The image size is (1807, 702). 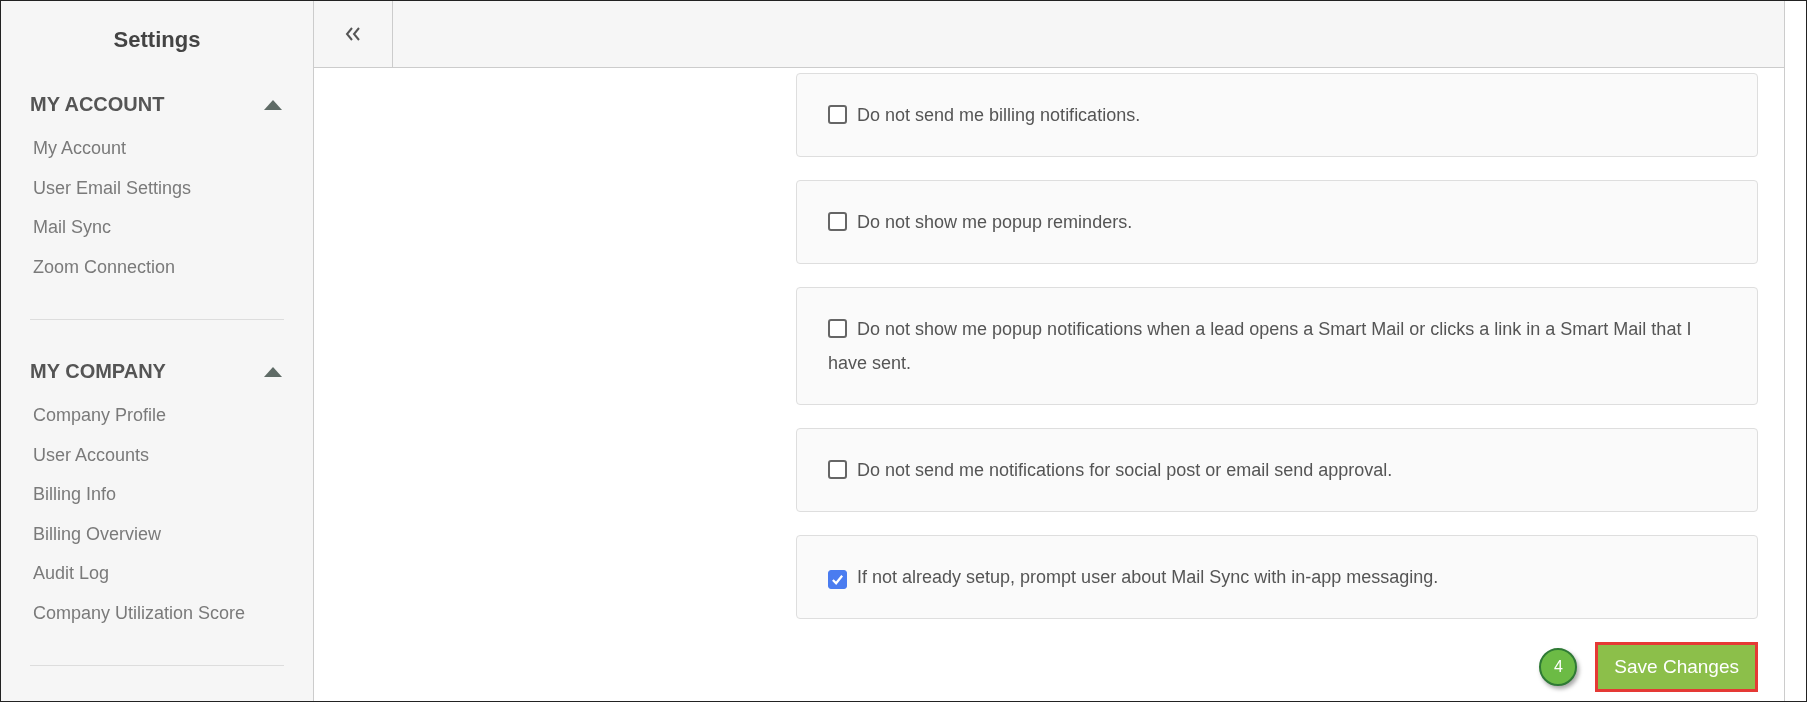 I want to click on sidebar-link: Company Utilization Score, so click(x=138, y=613).